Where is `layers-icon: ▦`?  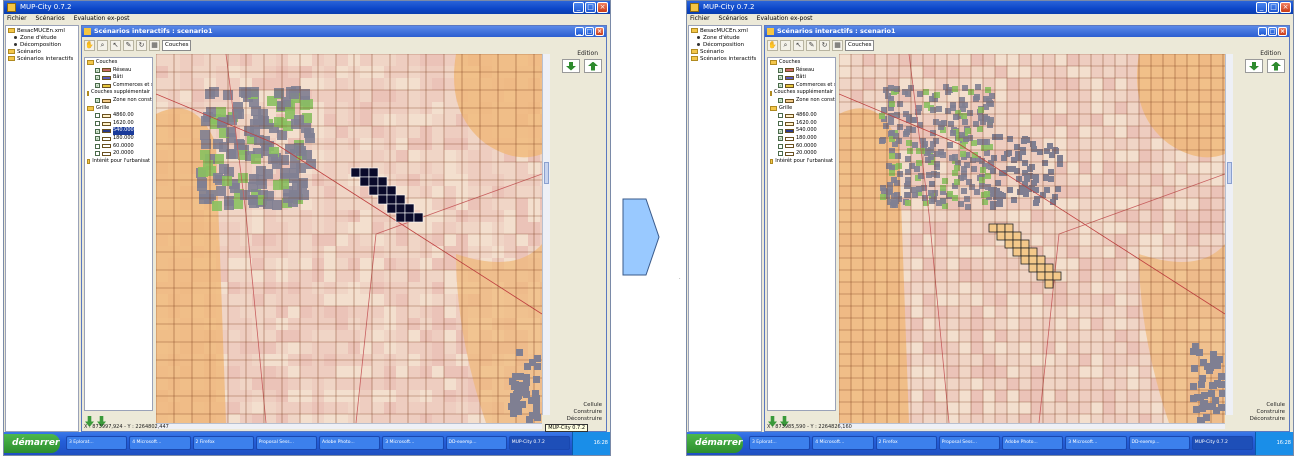 layers-icon: ▦ is located at coordinates (837, 45).